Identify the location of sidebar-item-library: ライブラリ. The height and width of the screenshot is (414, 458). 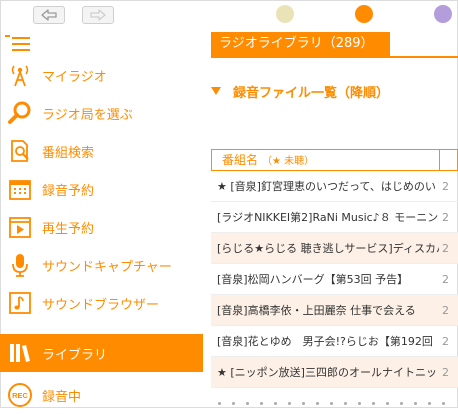
(101, 353).